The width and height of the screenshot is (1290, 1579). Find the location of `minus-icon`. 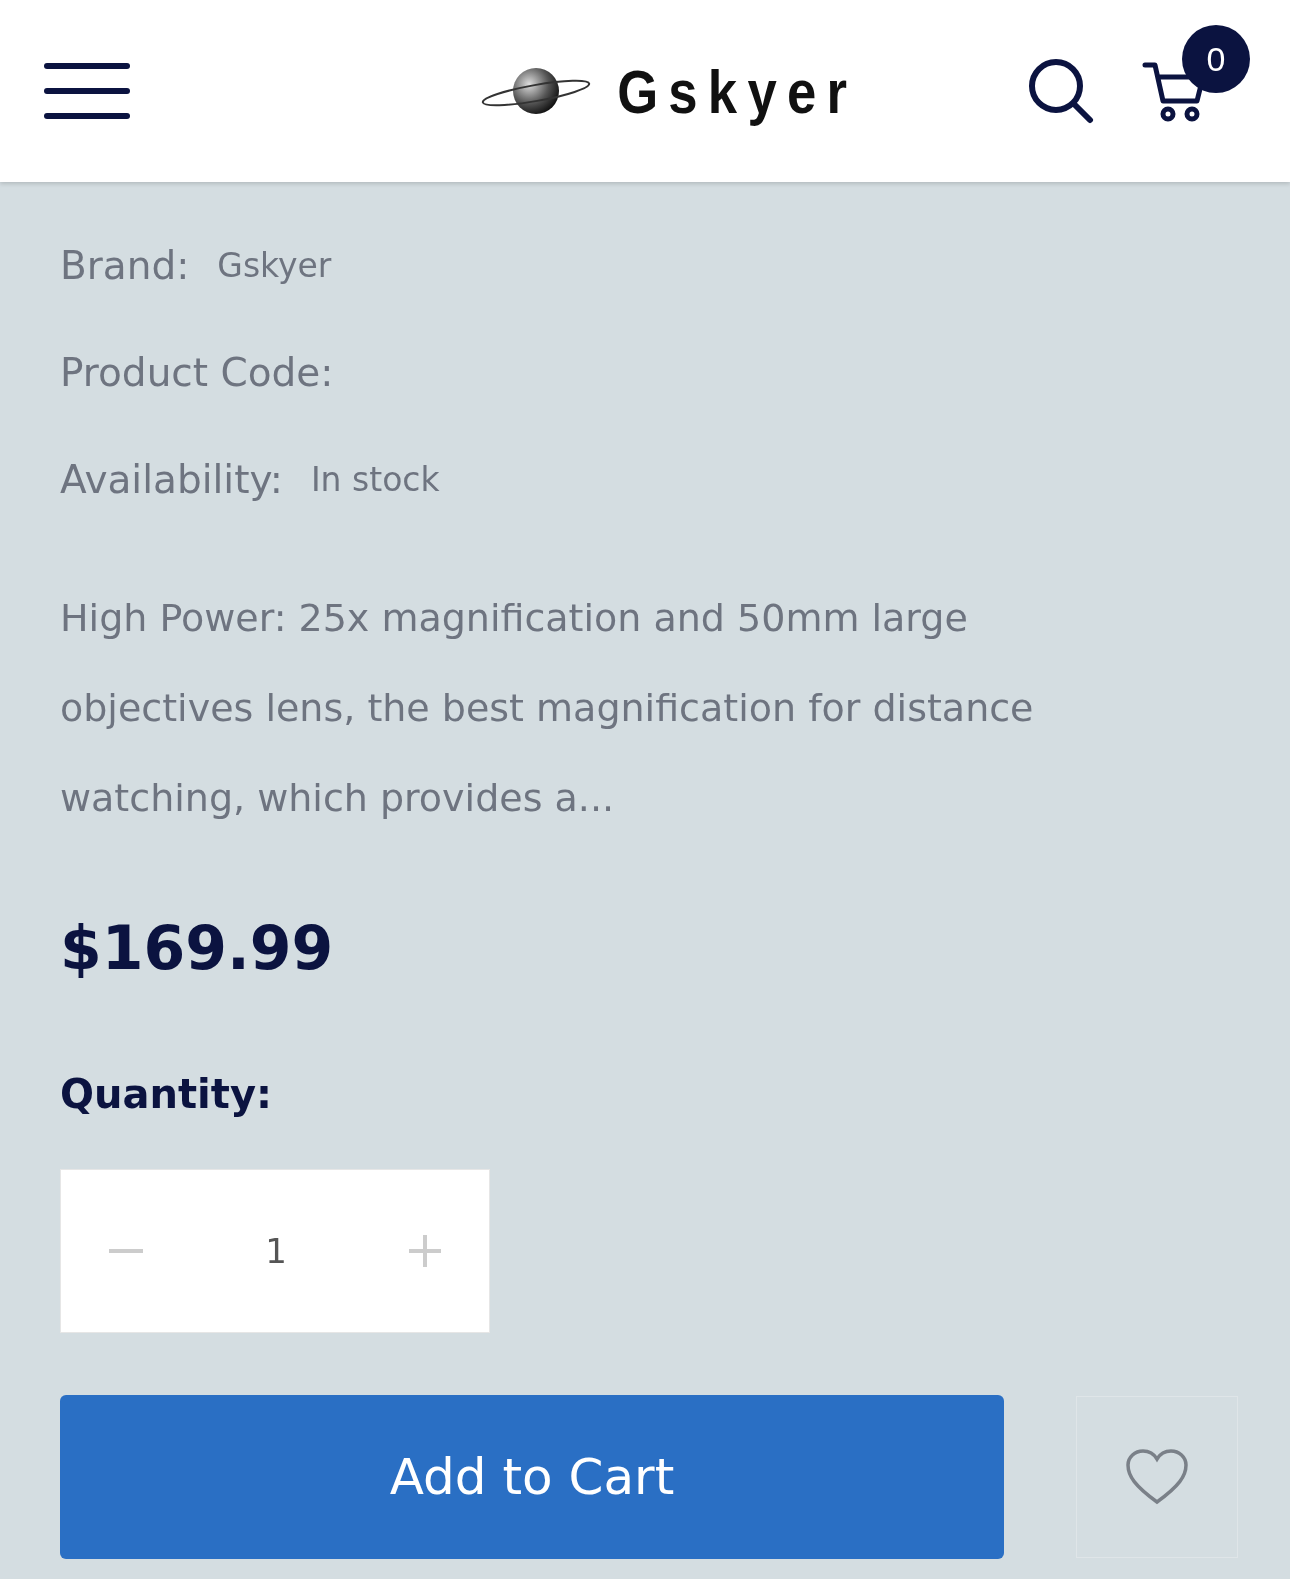

minus-icon is located at coordinates (126, 1251).